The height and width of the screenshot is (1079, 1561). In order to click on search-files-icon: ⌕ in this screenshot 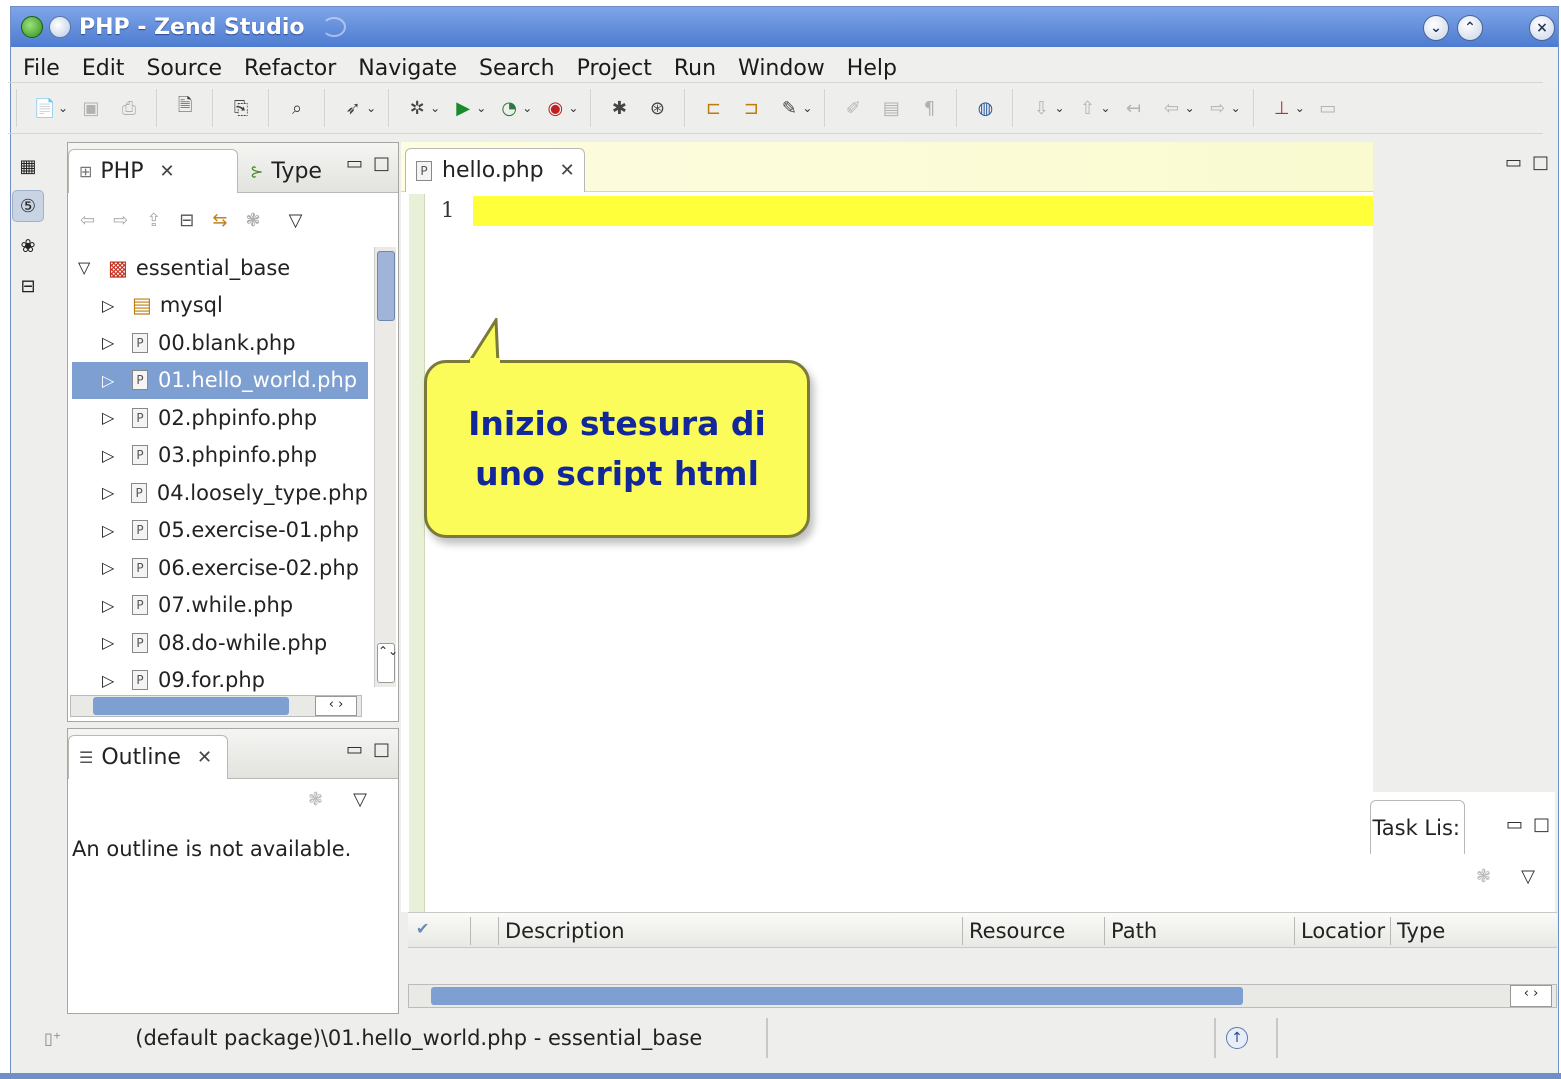, I will do `click(297, 108)`.